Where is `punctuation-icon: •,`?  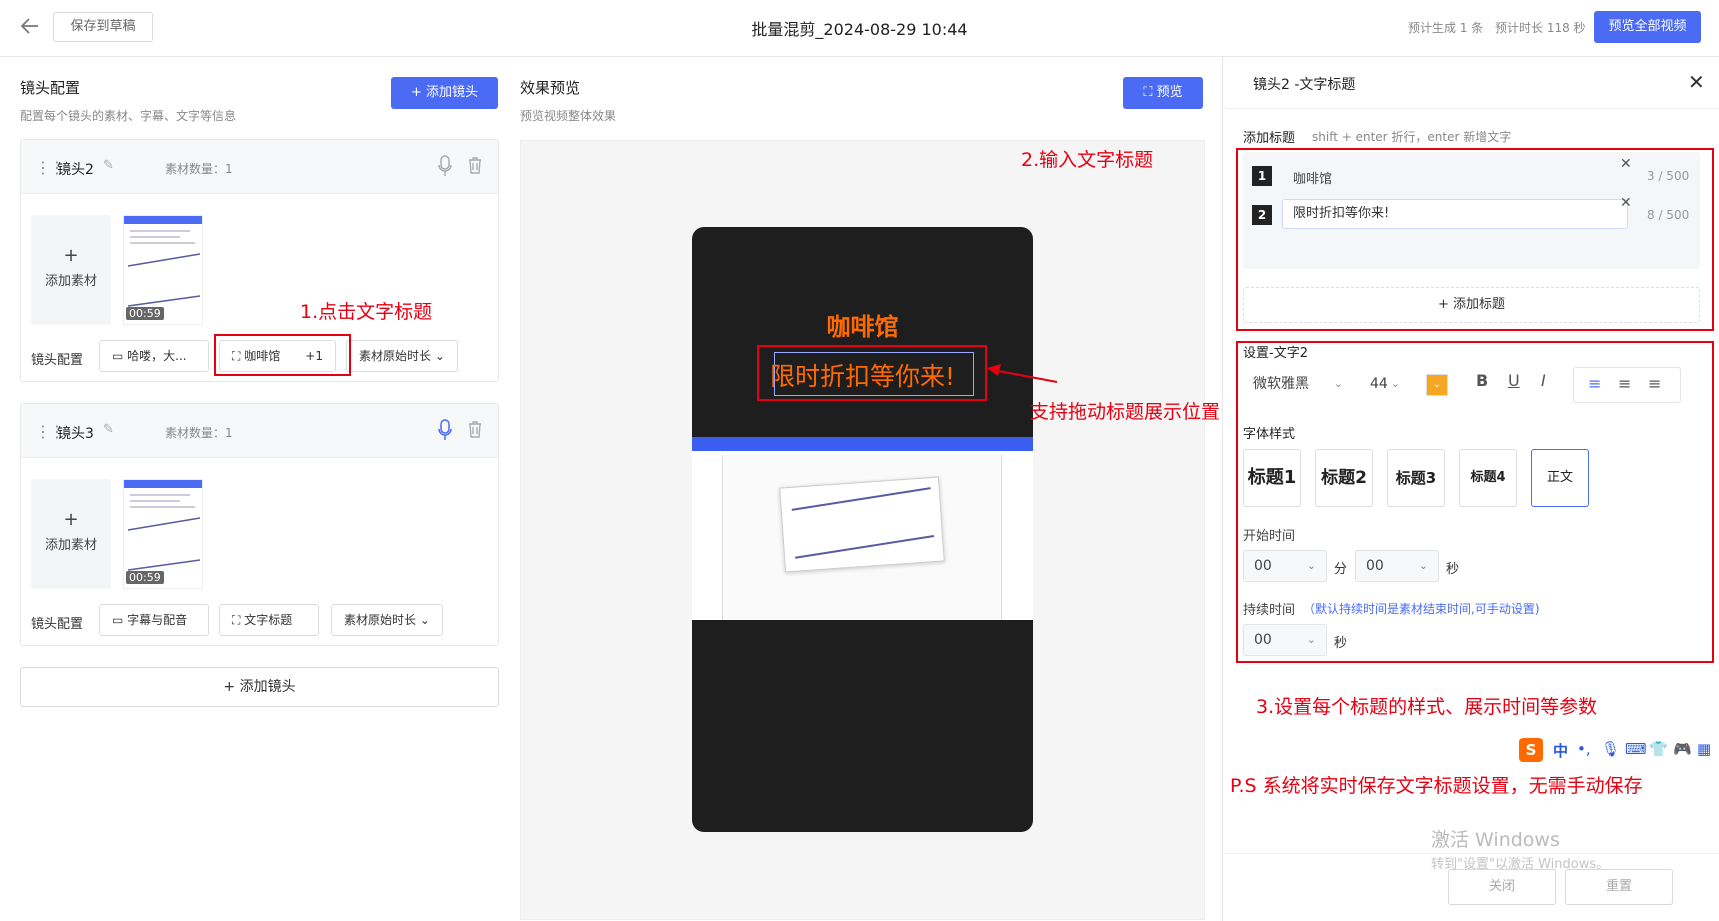
punctuation-icon: •, is located at coordinates (1584, 749).